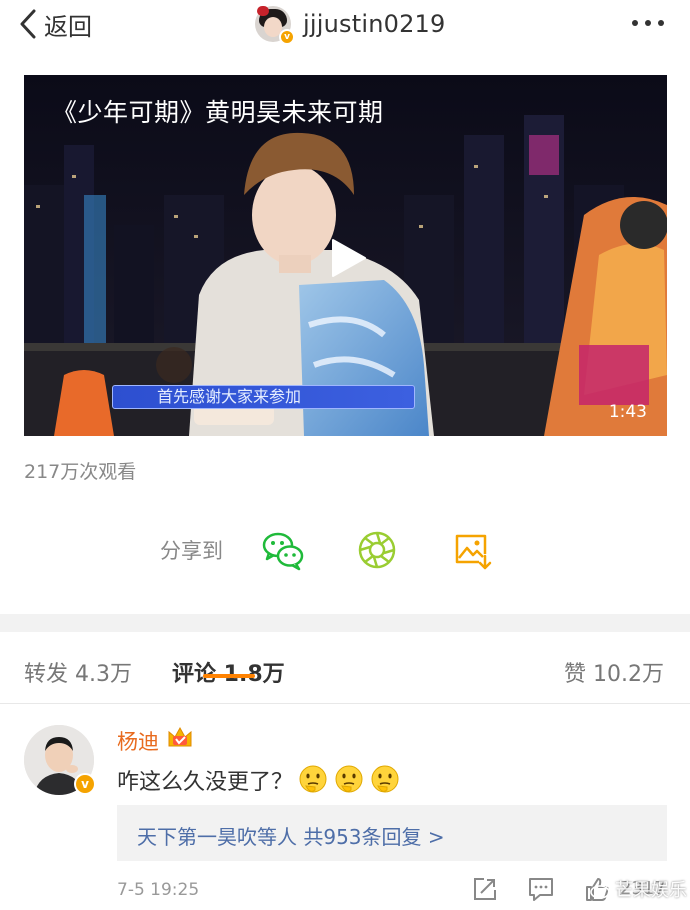 This screenshot has height=910, width=690. I want to click on tab-like: 赞 10.2万, so click(614, 672).